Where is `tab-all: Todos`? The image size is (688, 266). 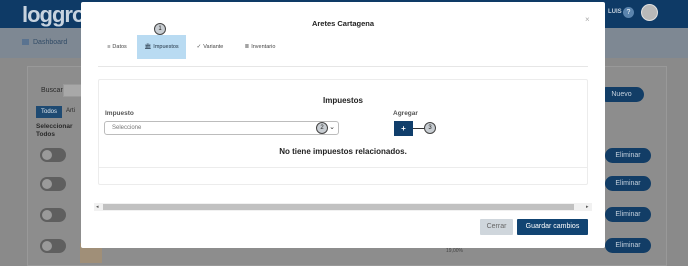 tab-all: Todos is located at coordinates (49, 112).